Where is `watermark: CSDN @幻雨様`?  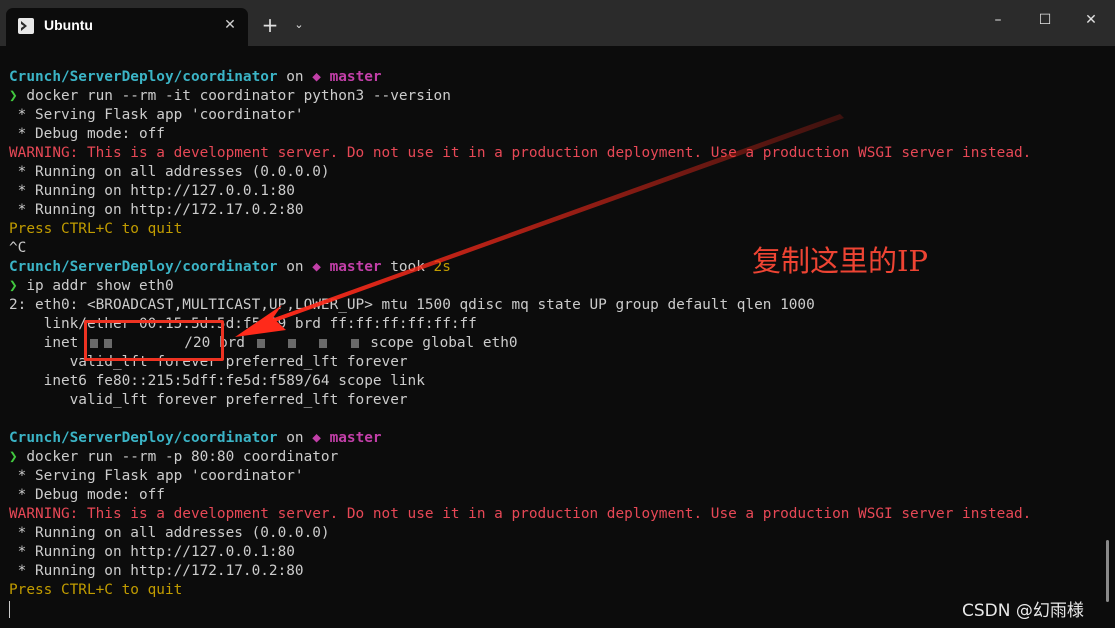
watermark: CSDN @幻雨様 is located at coordinates (1023, 611).